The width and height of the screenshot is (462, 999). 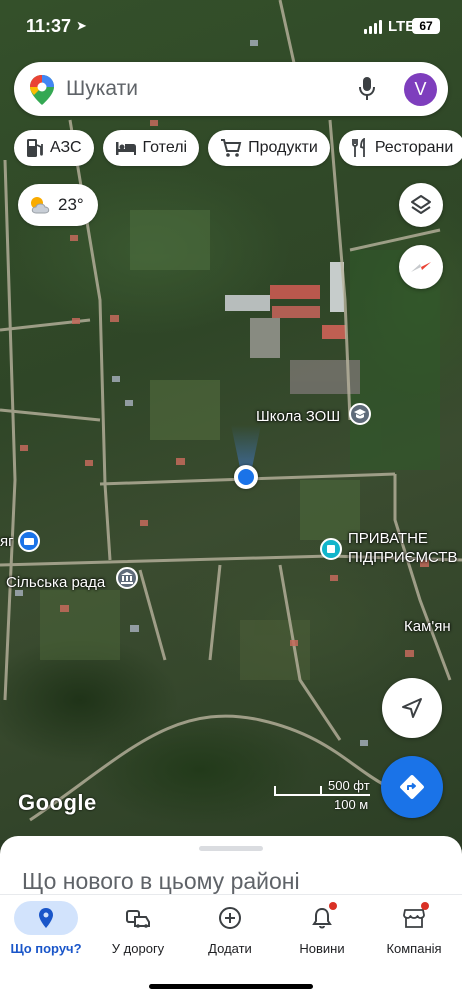 I want to click on compass-button, so click(x=421, y=267).